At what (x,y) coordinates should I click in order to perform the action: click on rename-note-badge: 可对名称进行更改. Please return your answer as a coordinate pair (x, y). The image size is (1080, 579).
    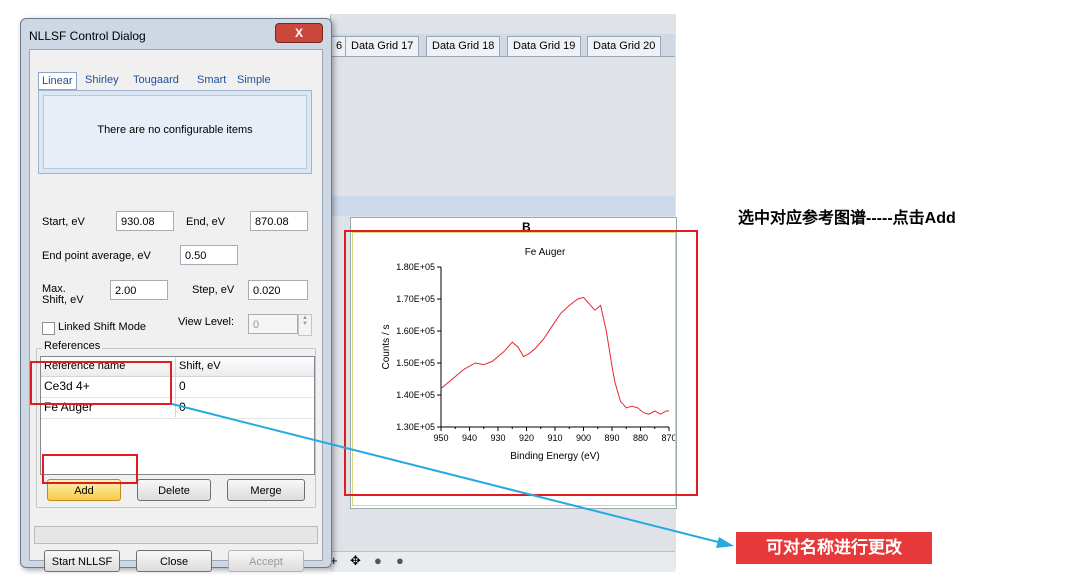
    Looking at the image, I should click on (834, 548).